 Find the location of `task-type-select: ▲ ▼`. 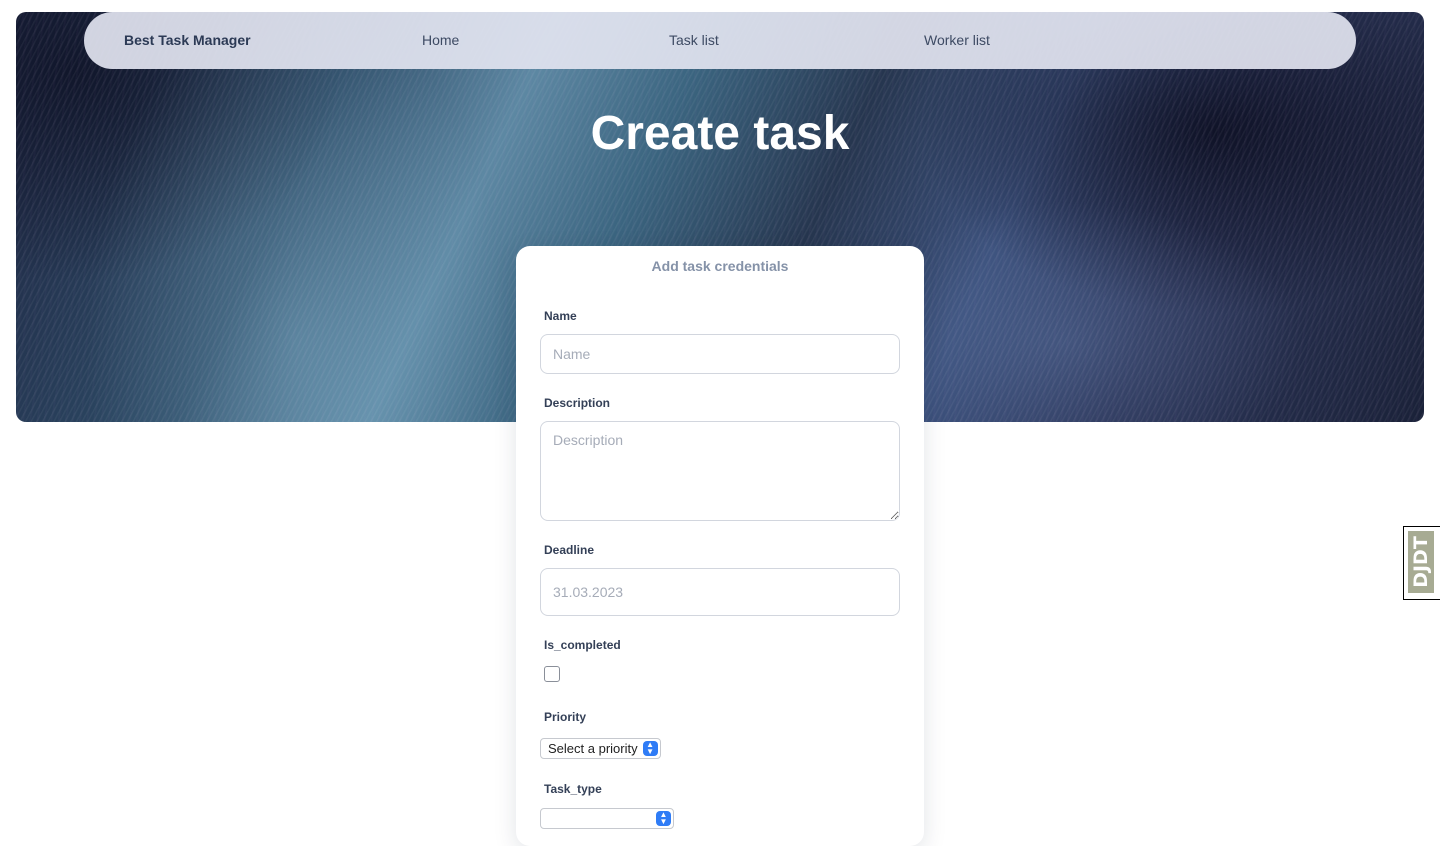

task-type-select: ▲ ▼ is located at coordinates (607, 818).